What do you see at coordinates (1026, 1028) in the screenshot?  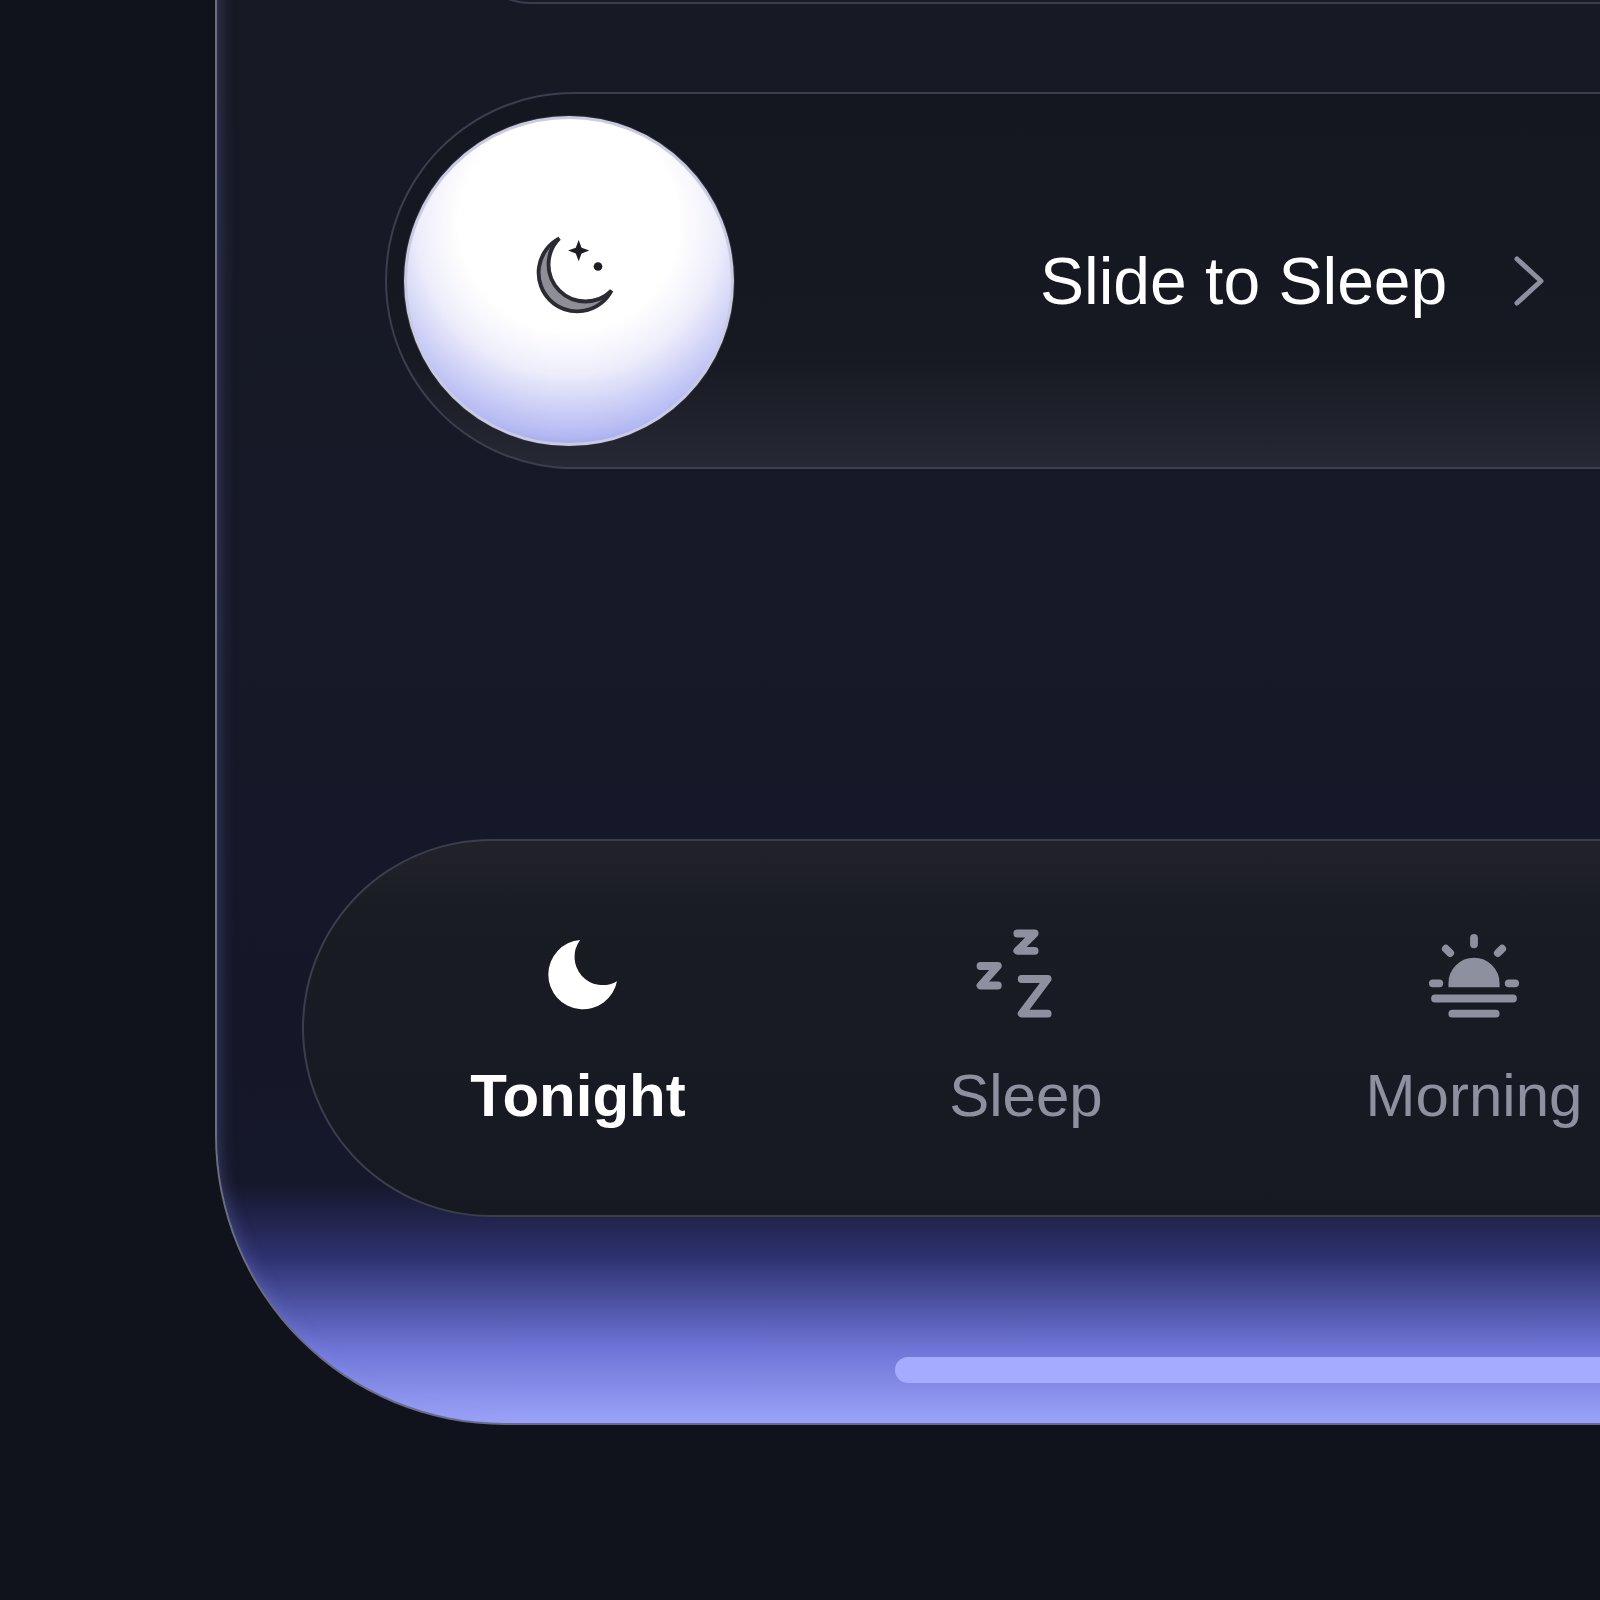 I see `tab: Sleep` at bounding box center [1026, 1028].